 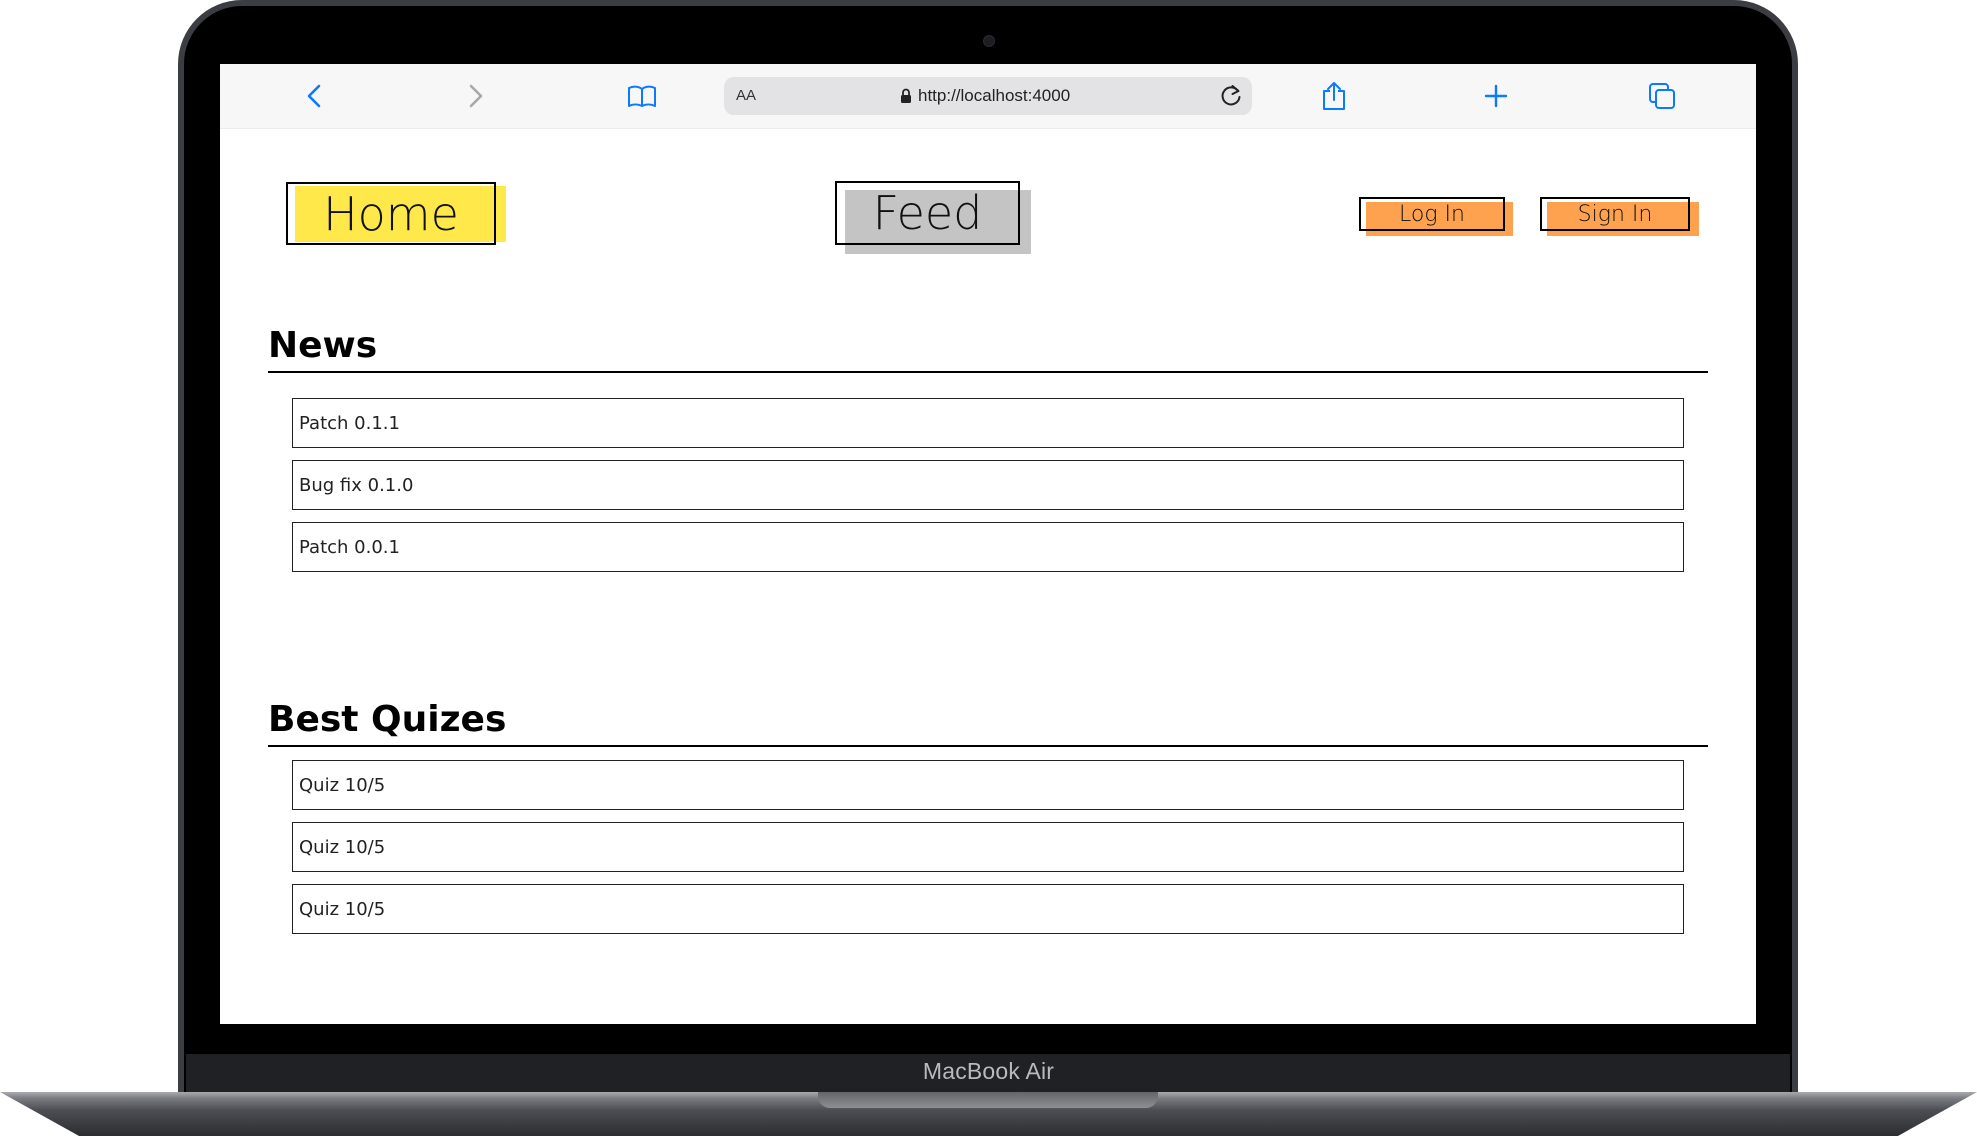 What do you see at coordinates (323, 345) in the screenshot?
I see `news-heading: News` at bounding box center [323, 345].